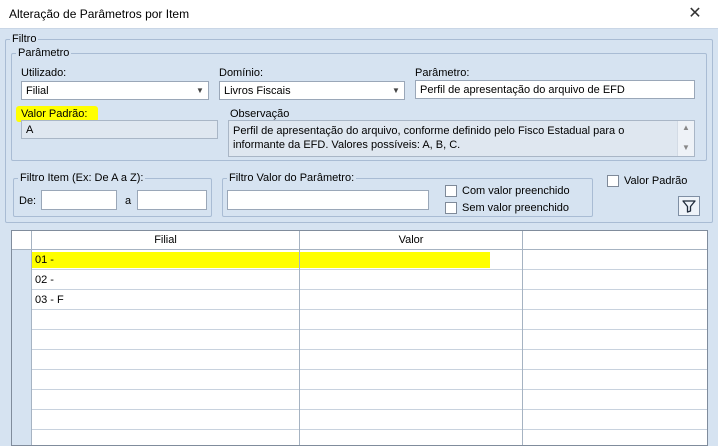 Image resolution: width=718 pixels, height=446 pixels. Describe the element at coordinates (119, 129) in the screenshot. I see `valor-padrao-field: A` at that location.